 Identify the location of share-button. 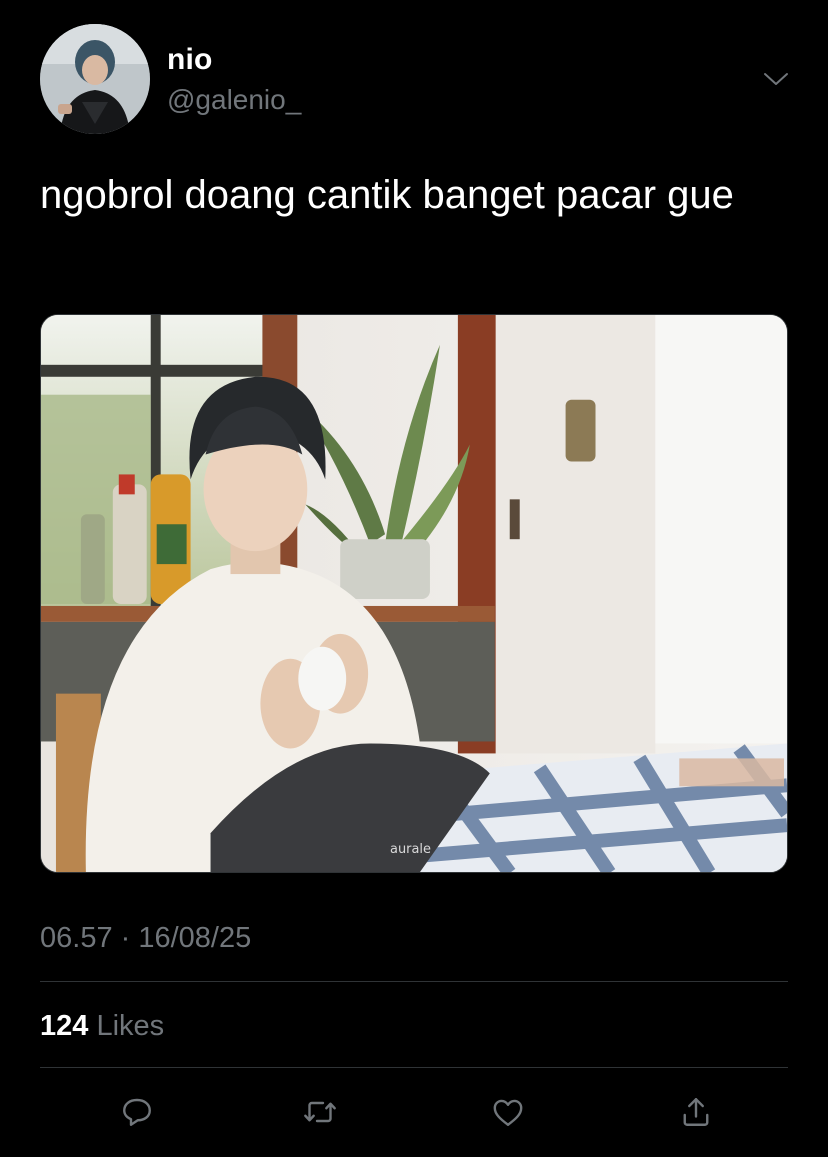
(696, 1112).